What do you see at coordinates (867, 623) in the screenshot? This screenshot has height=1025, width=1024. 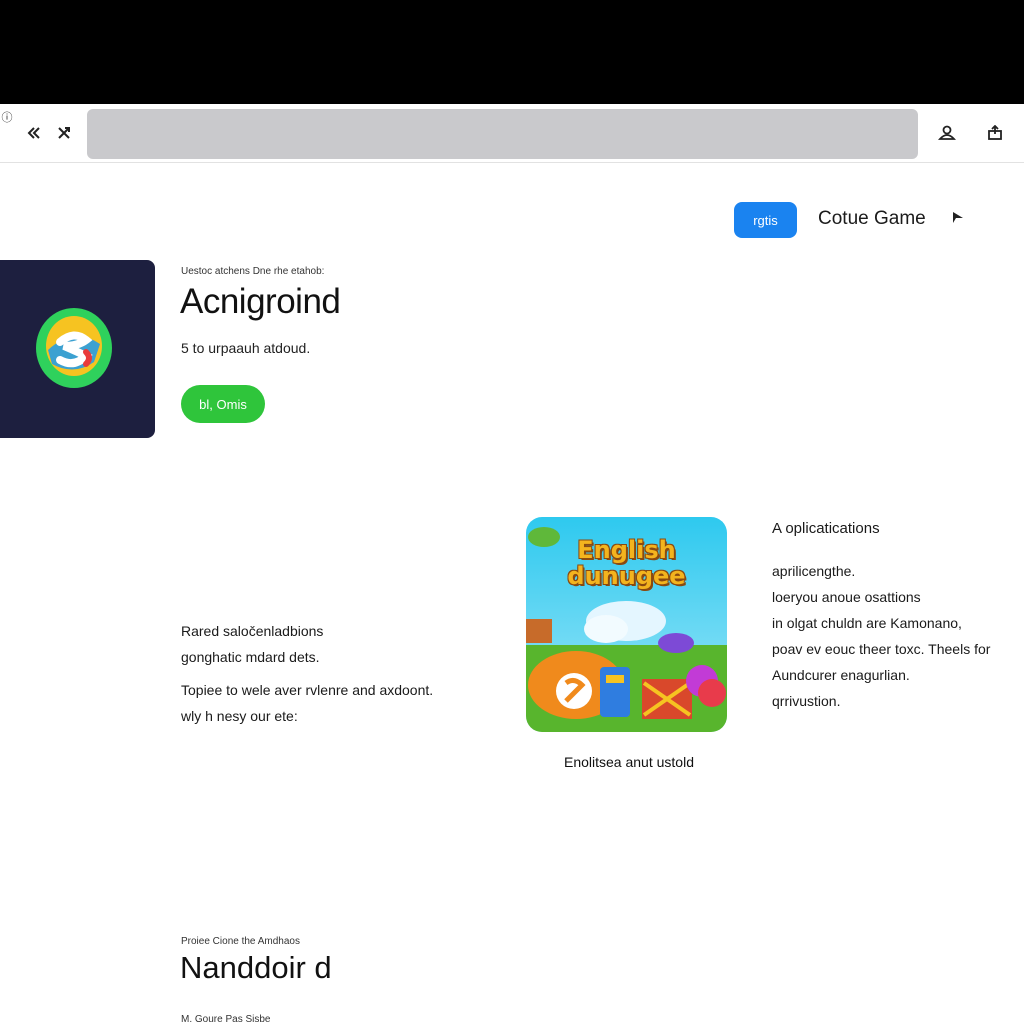 I see `paragraph-line: in olgat chuldn are Kamonano,` at bounding box center [867, 623].